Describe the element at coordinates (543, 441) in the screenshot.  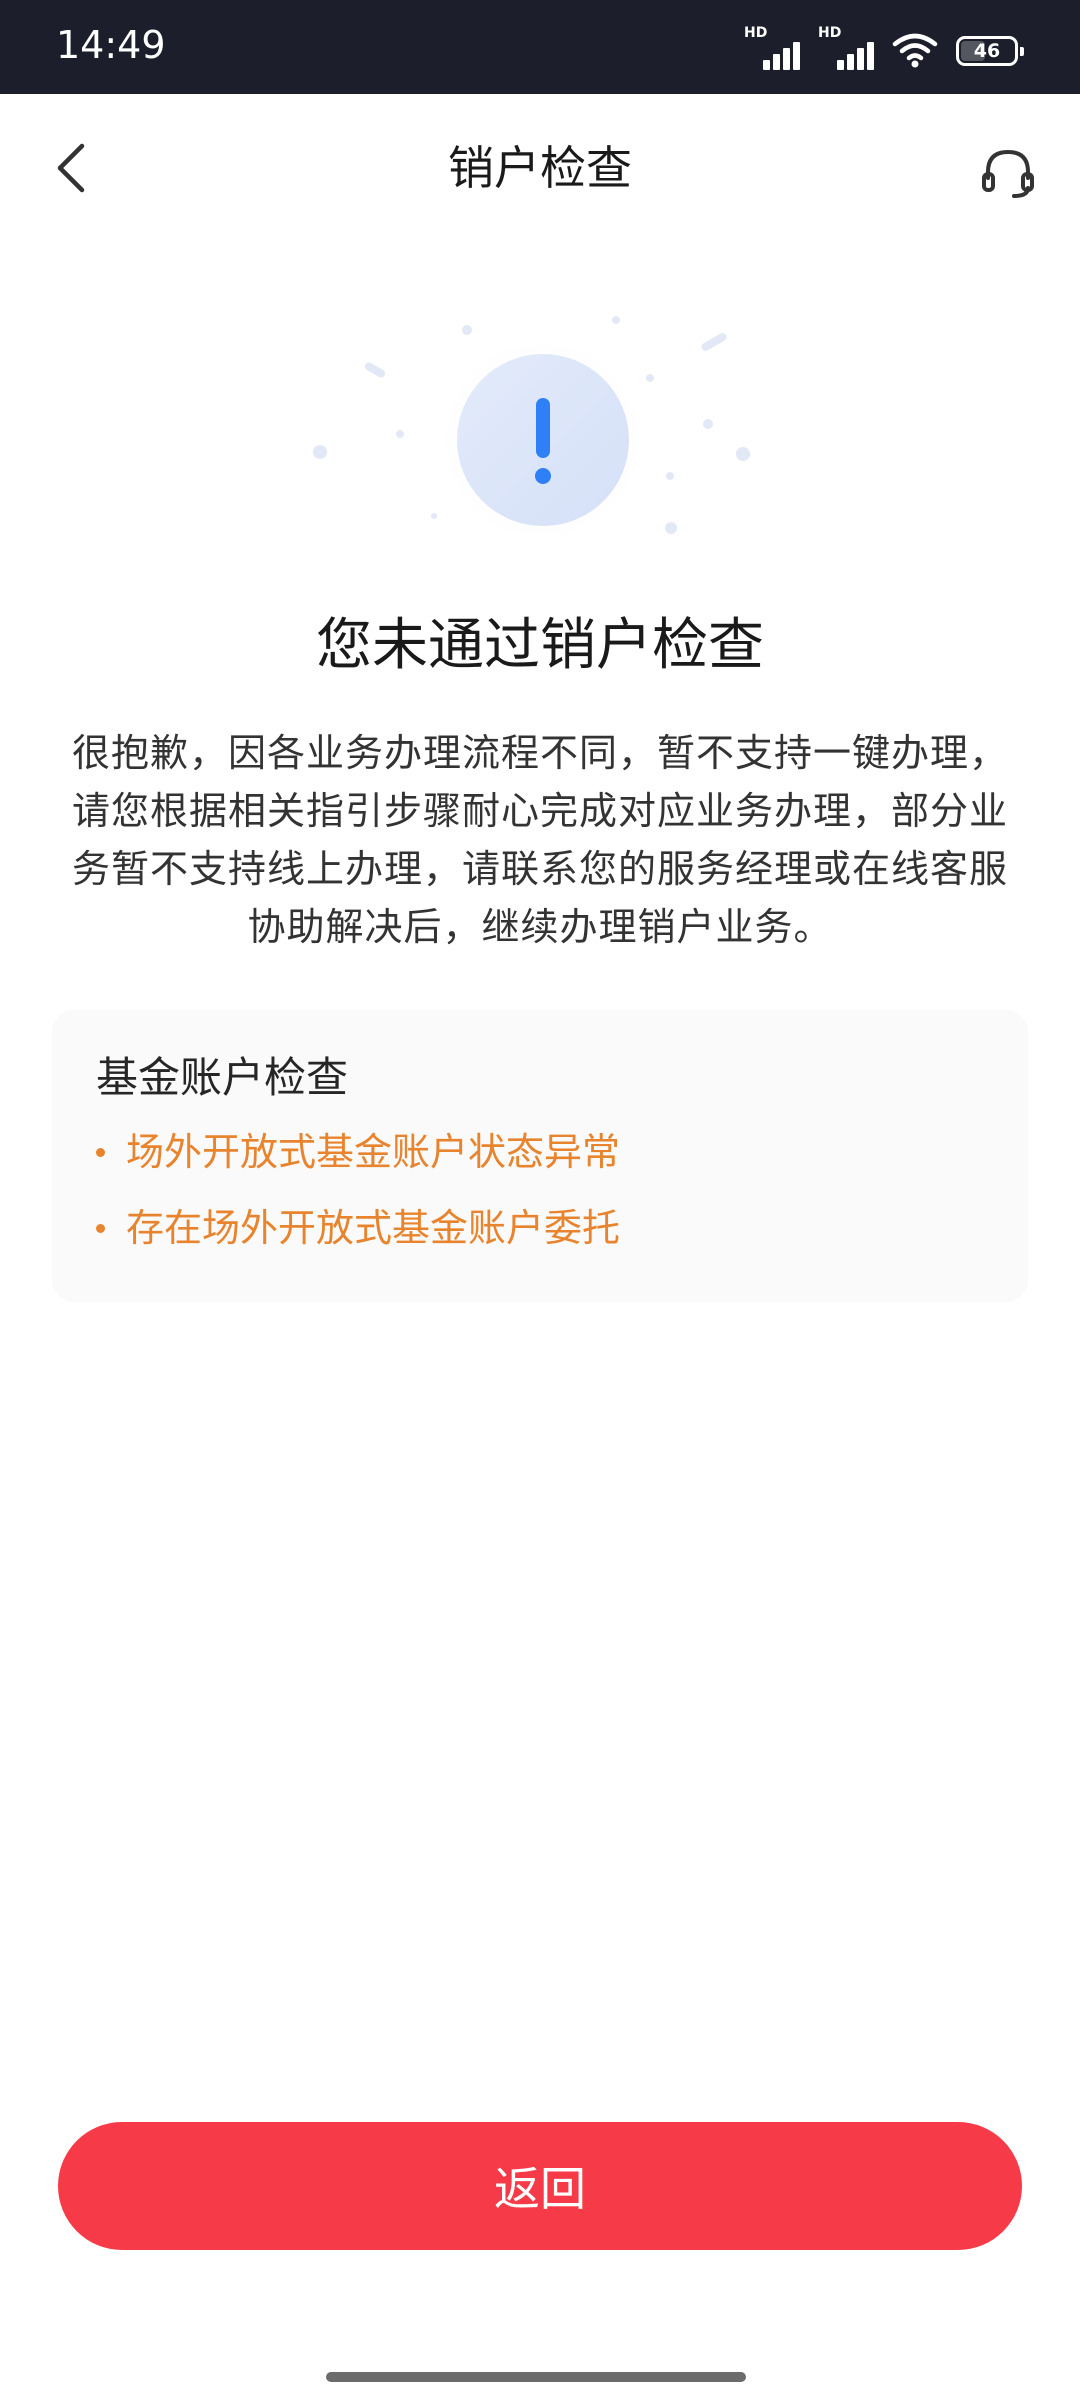
I see `exclamation-icon` at that location.